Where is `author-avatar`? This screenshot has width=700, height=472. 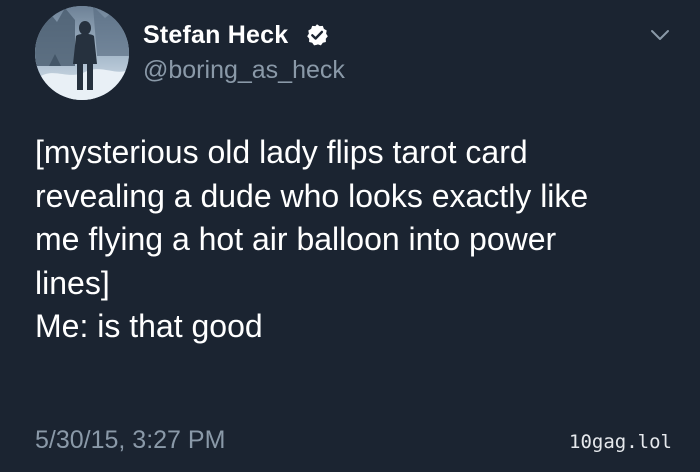
author-avatar is located at coordinates (82, 53).